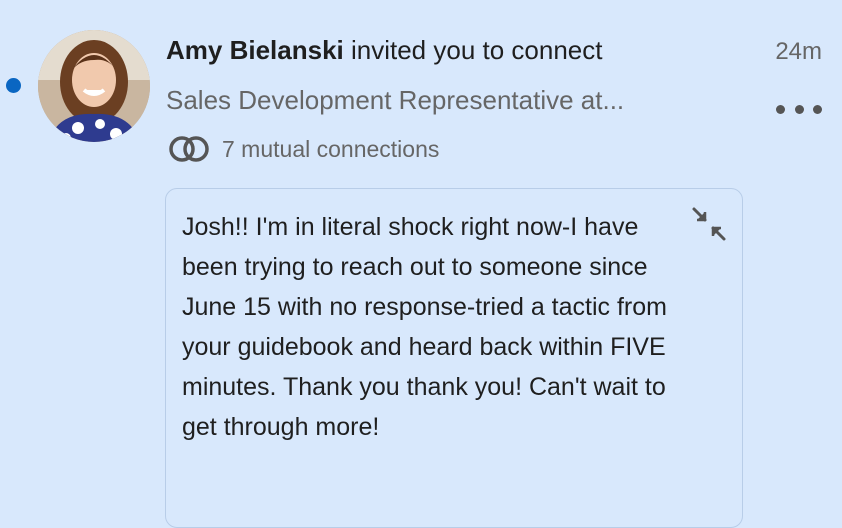 This screenshot has height=528, width=842. What do you see at coordinates (780, 109) in the screenshot?
I see `more-options-icon` at bounding box center [780, 109].